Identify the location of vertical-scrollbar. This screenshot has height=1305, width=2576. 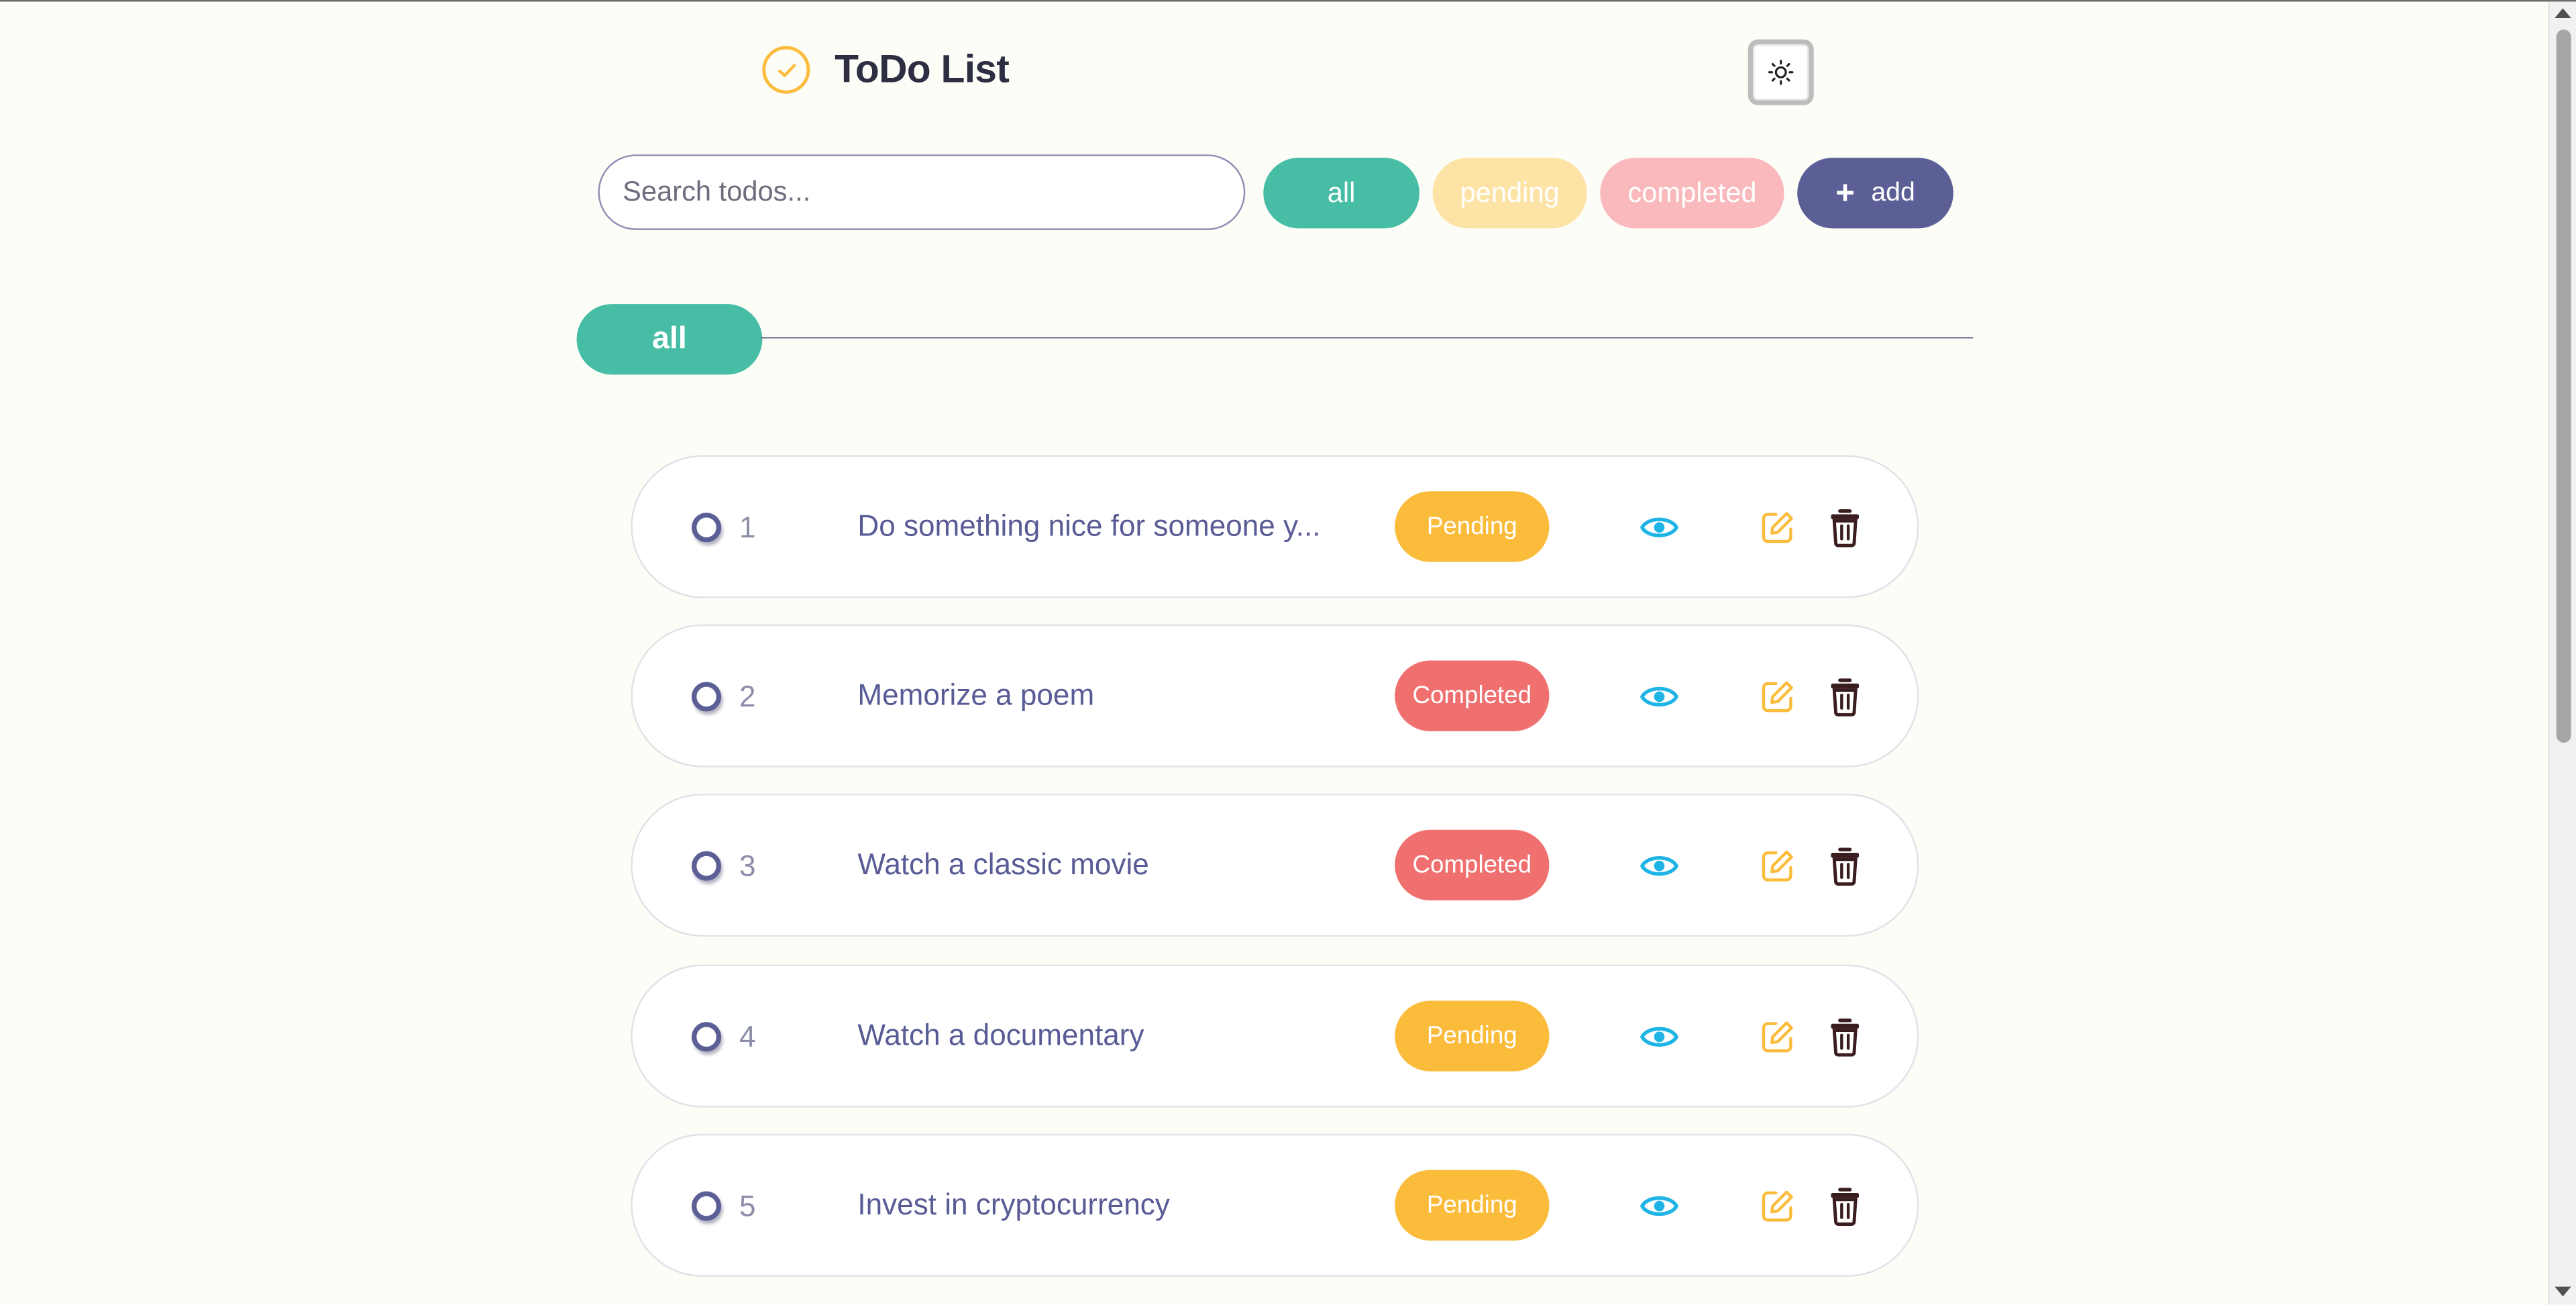
(2562, 653).